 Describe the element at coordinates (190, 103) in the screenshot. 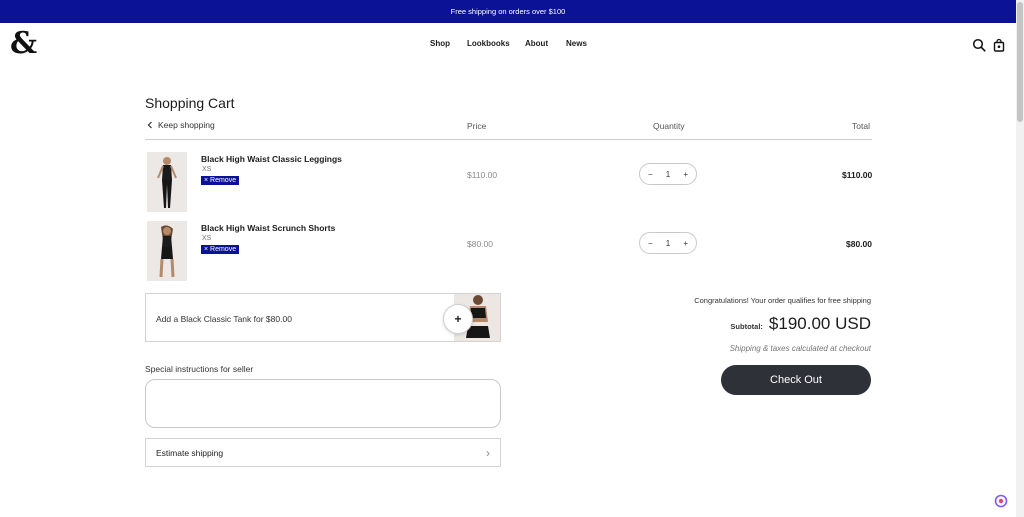

I see `page-title: Shopping Cart` at that location.